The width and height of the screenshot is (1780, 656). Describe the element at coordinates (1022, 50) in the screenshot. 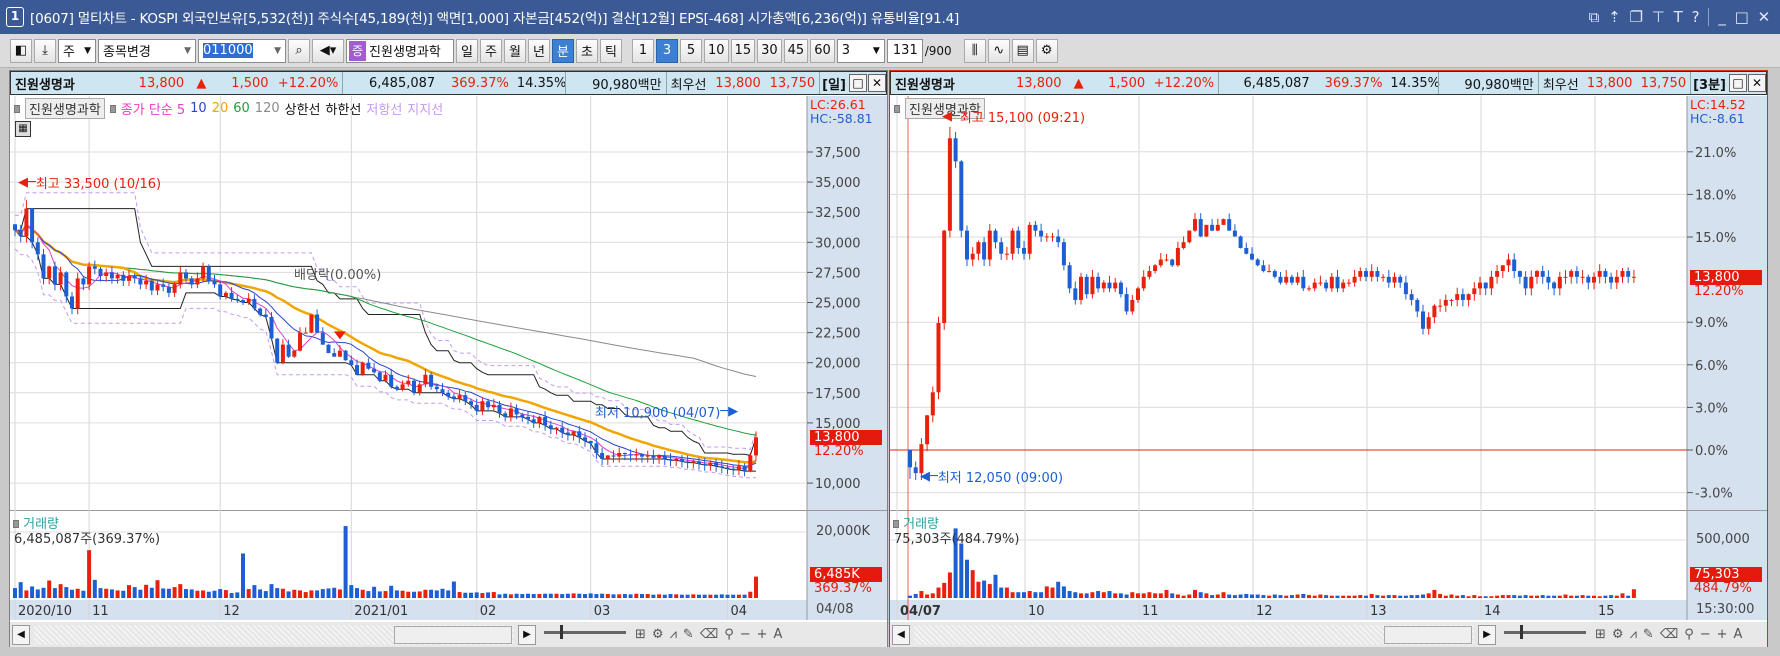

I see `save-icon: ▤` at that location.